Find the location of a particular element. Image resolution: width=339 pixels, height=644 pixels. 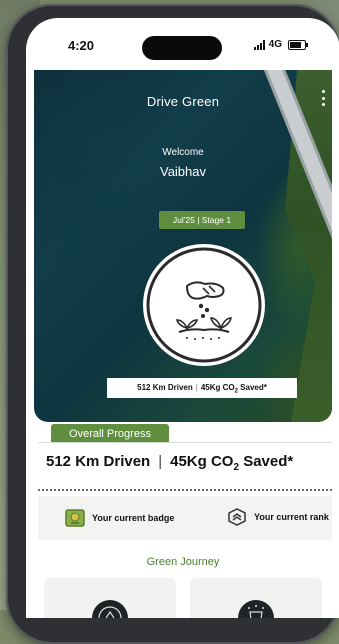

current-badge-item: Your current badge is located at coordinates (119, 518).